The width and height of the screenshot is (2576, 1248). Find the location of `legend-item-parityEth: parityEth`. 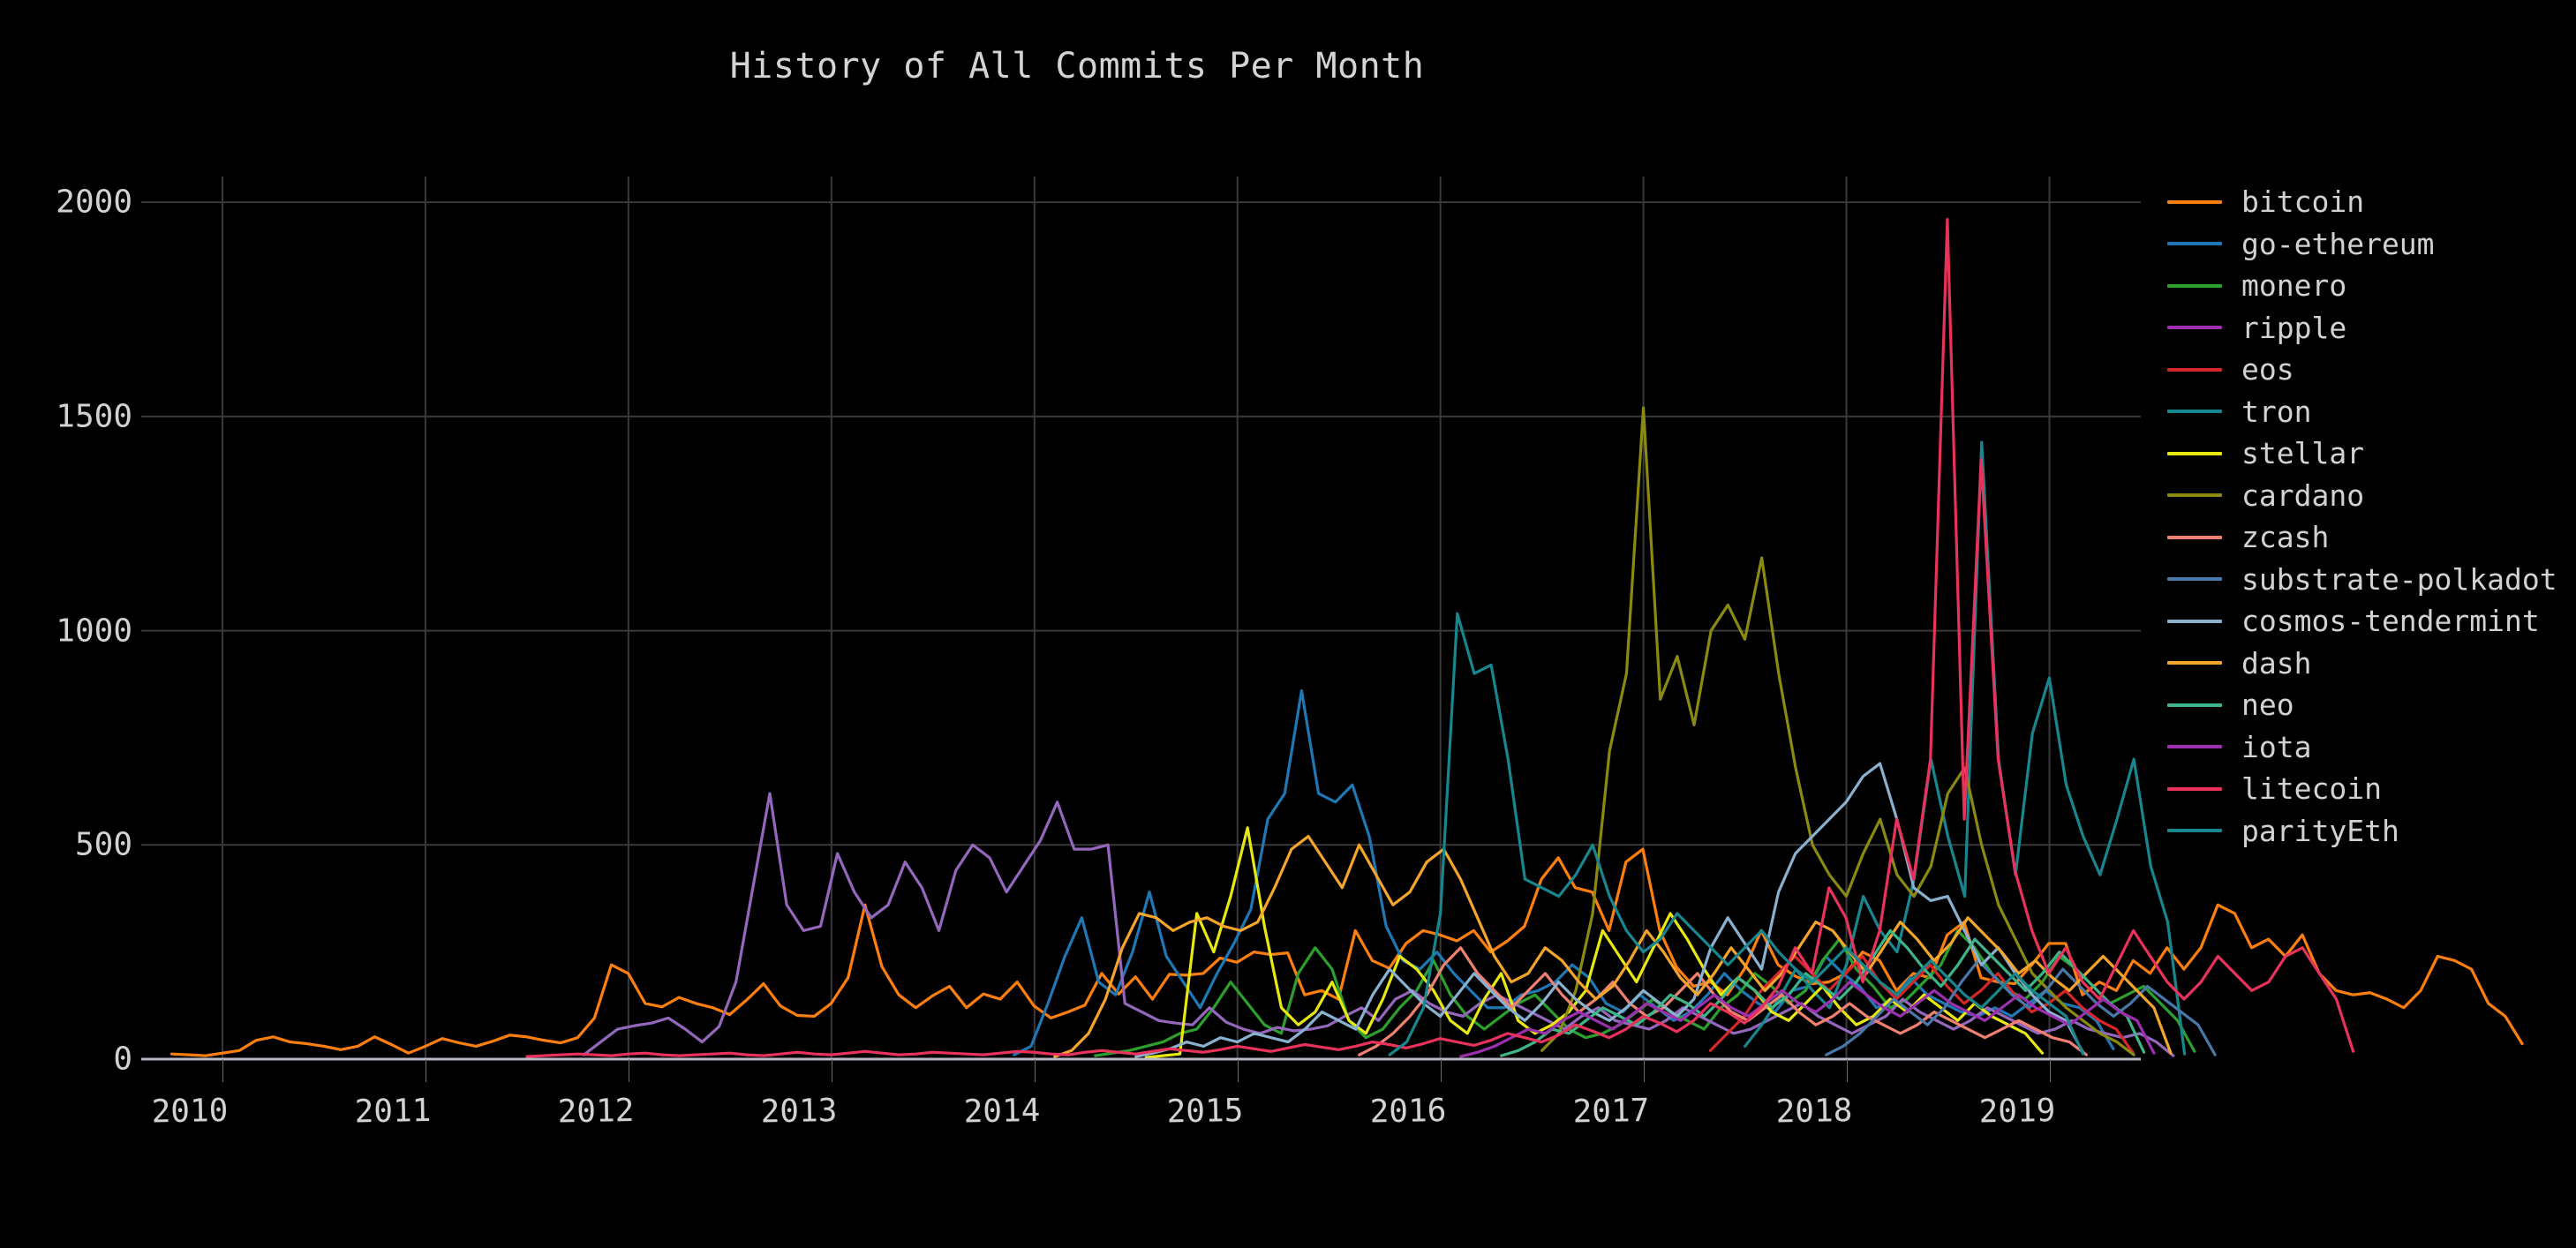

legend-item-parityEth: parityEth is located at coordinates (2370, 832).